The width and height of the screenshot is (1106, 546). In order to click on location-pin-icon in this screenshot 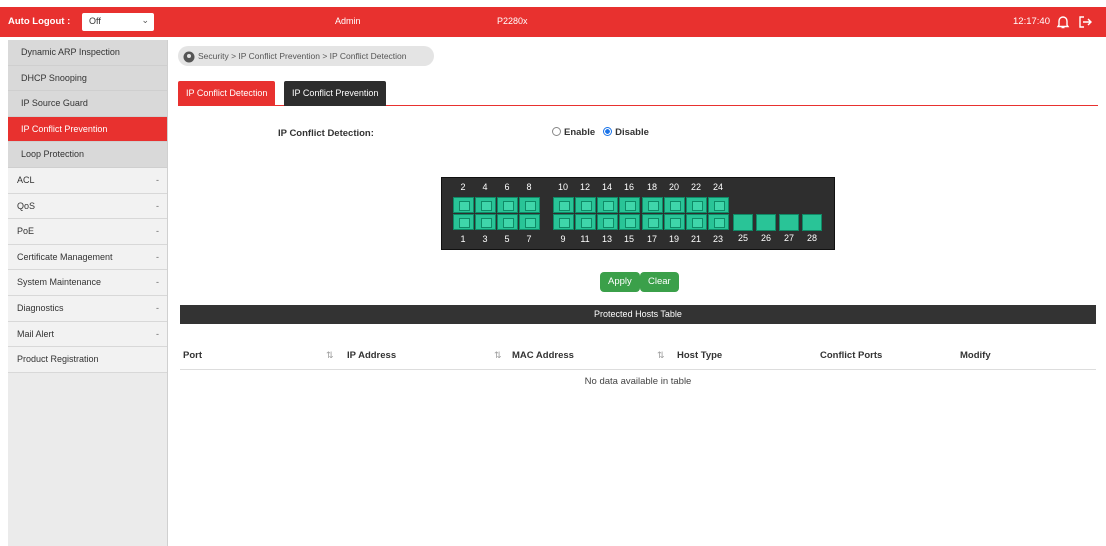, I will do `click(189, 56)`.